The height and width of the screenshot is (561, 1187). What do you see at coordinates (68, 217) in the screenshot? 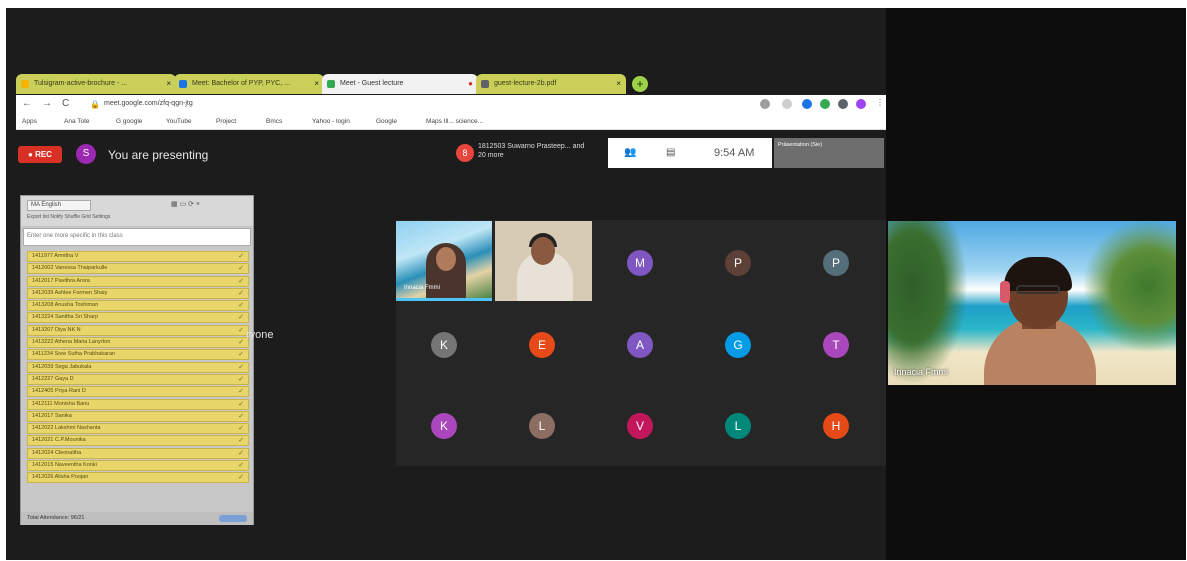
I see `attendance-toolbar: Export list Notify Shuffle Grid Settings` at bounding box center [68, 217].